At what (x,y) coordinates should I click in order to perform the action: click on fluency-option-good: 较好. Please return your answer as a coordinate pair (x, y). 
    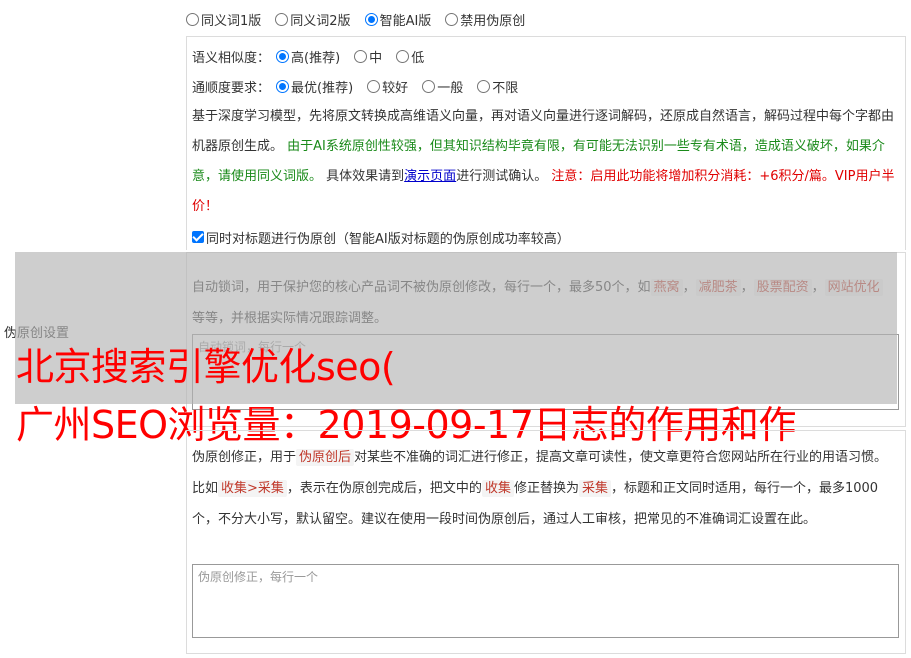
    Looking at the image, I should click on (387, 86).